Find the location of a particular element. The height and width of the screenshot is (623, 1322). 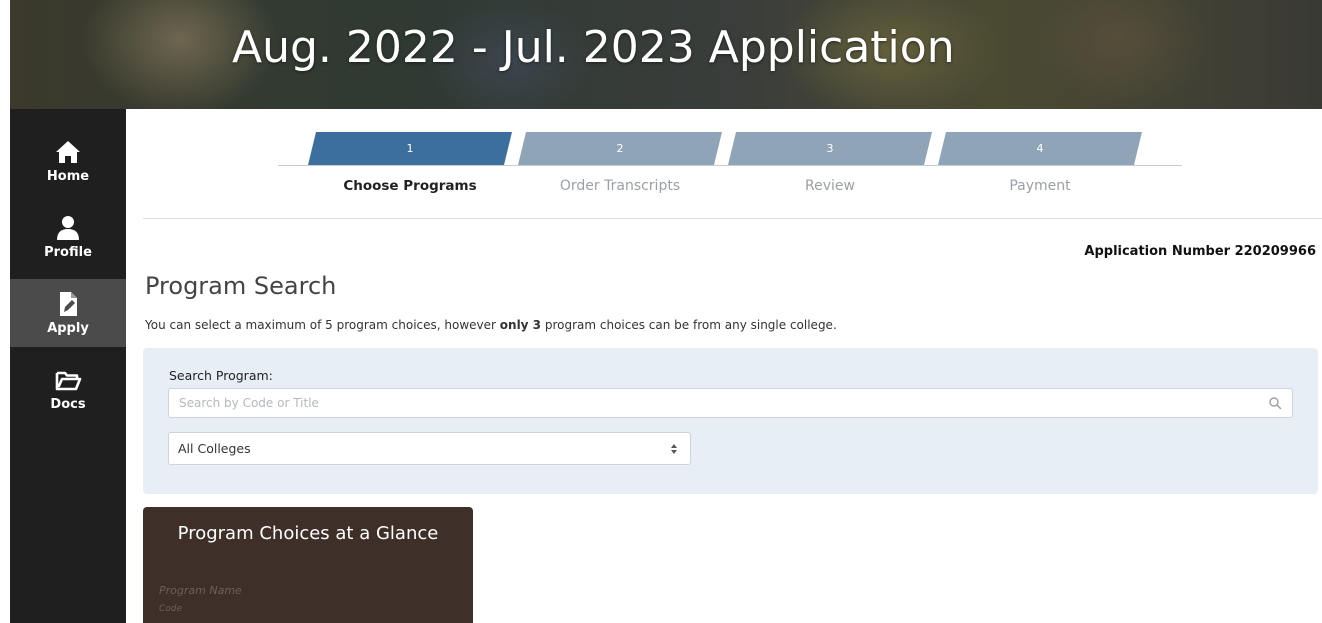

search-box is located at coordinates (730, 403).